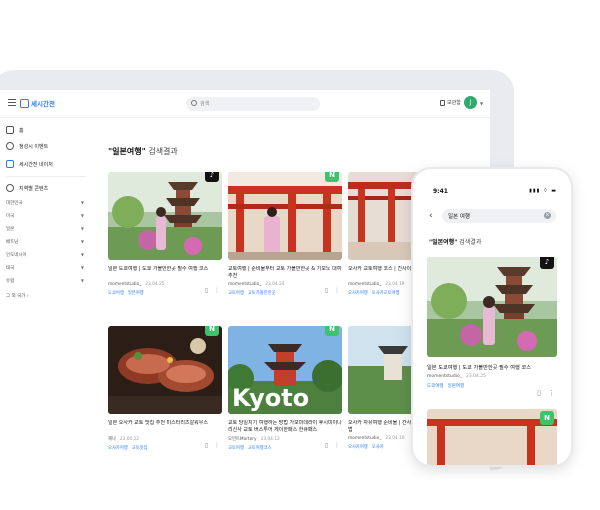 The height and width of the screenshot is (510, 600). Describe the element at coordinates (205, 103) in the screenshot. I see `search-placeholder: 검색` at that location.